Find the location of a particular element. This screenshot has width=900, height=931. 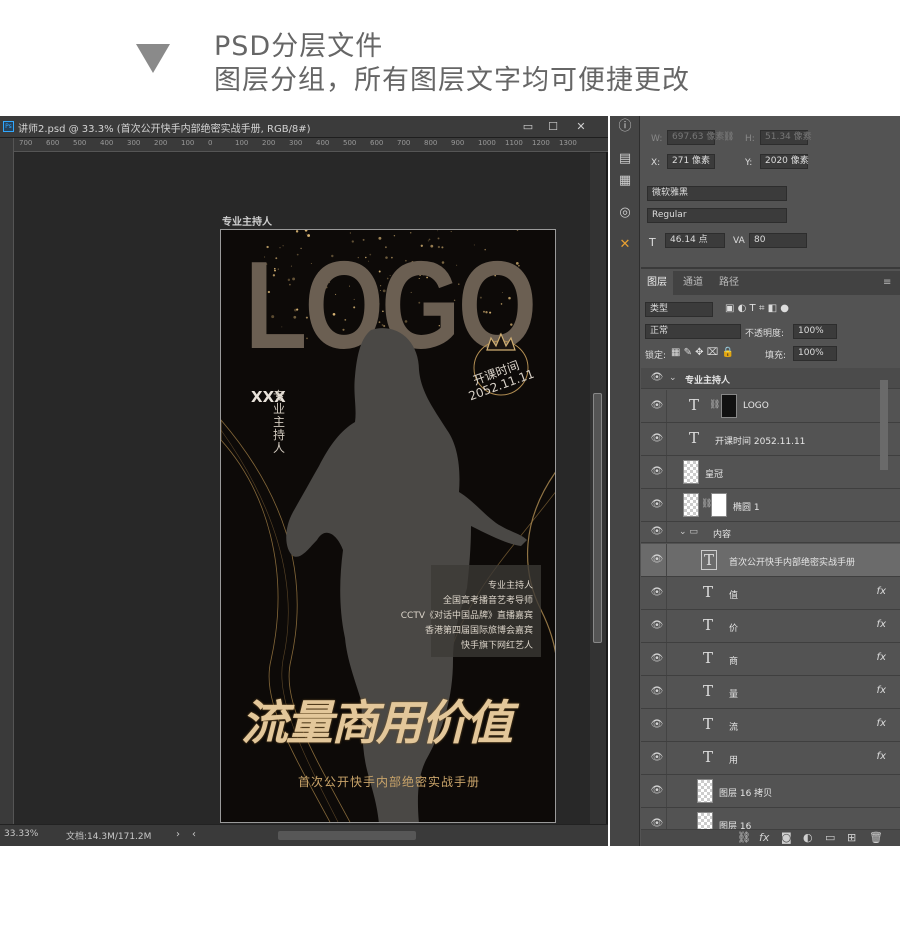

layers-scrollbar is located at coordinates (884, 425).